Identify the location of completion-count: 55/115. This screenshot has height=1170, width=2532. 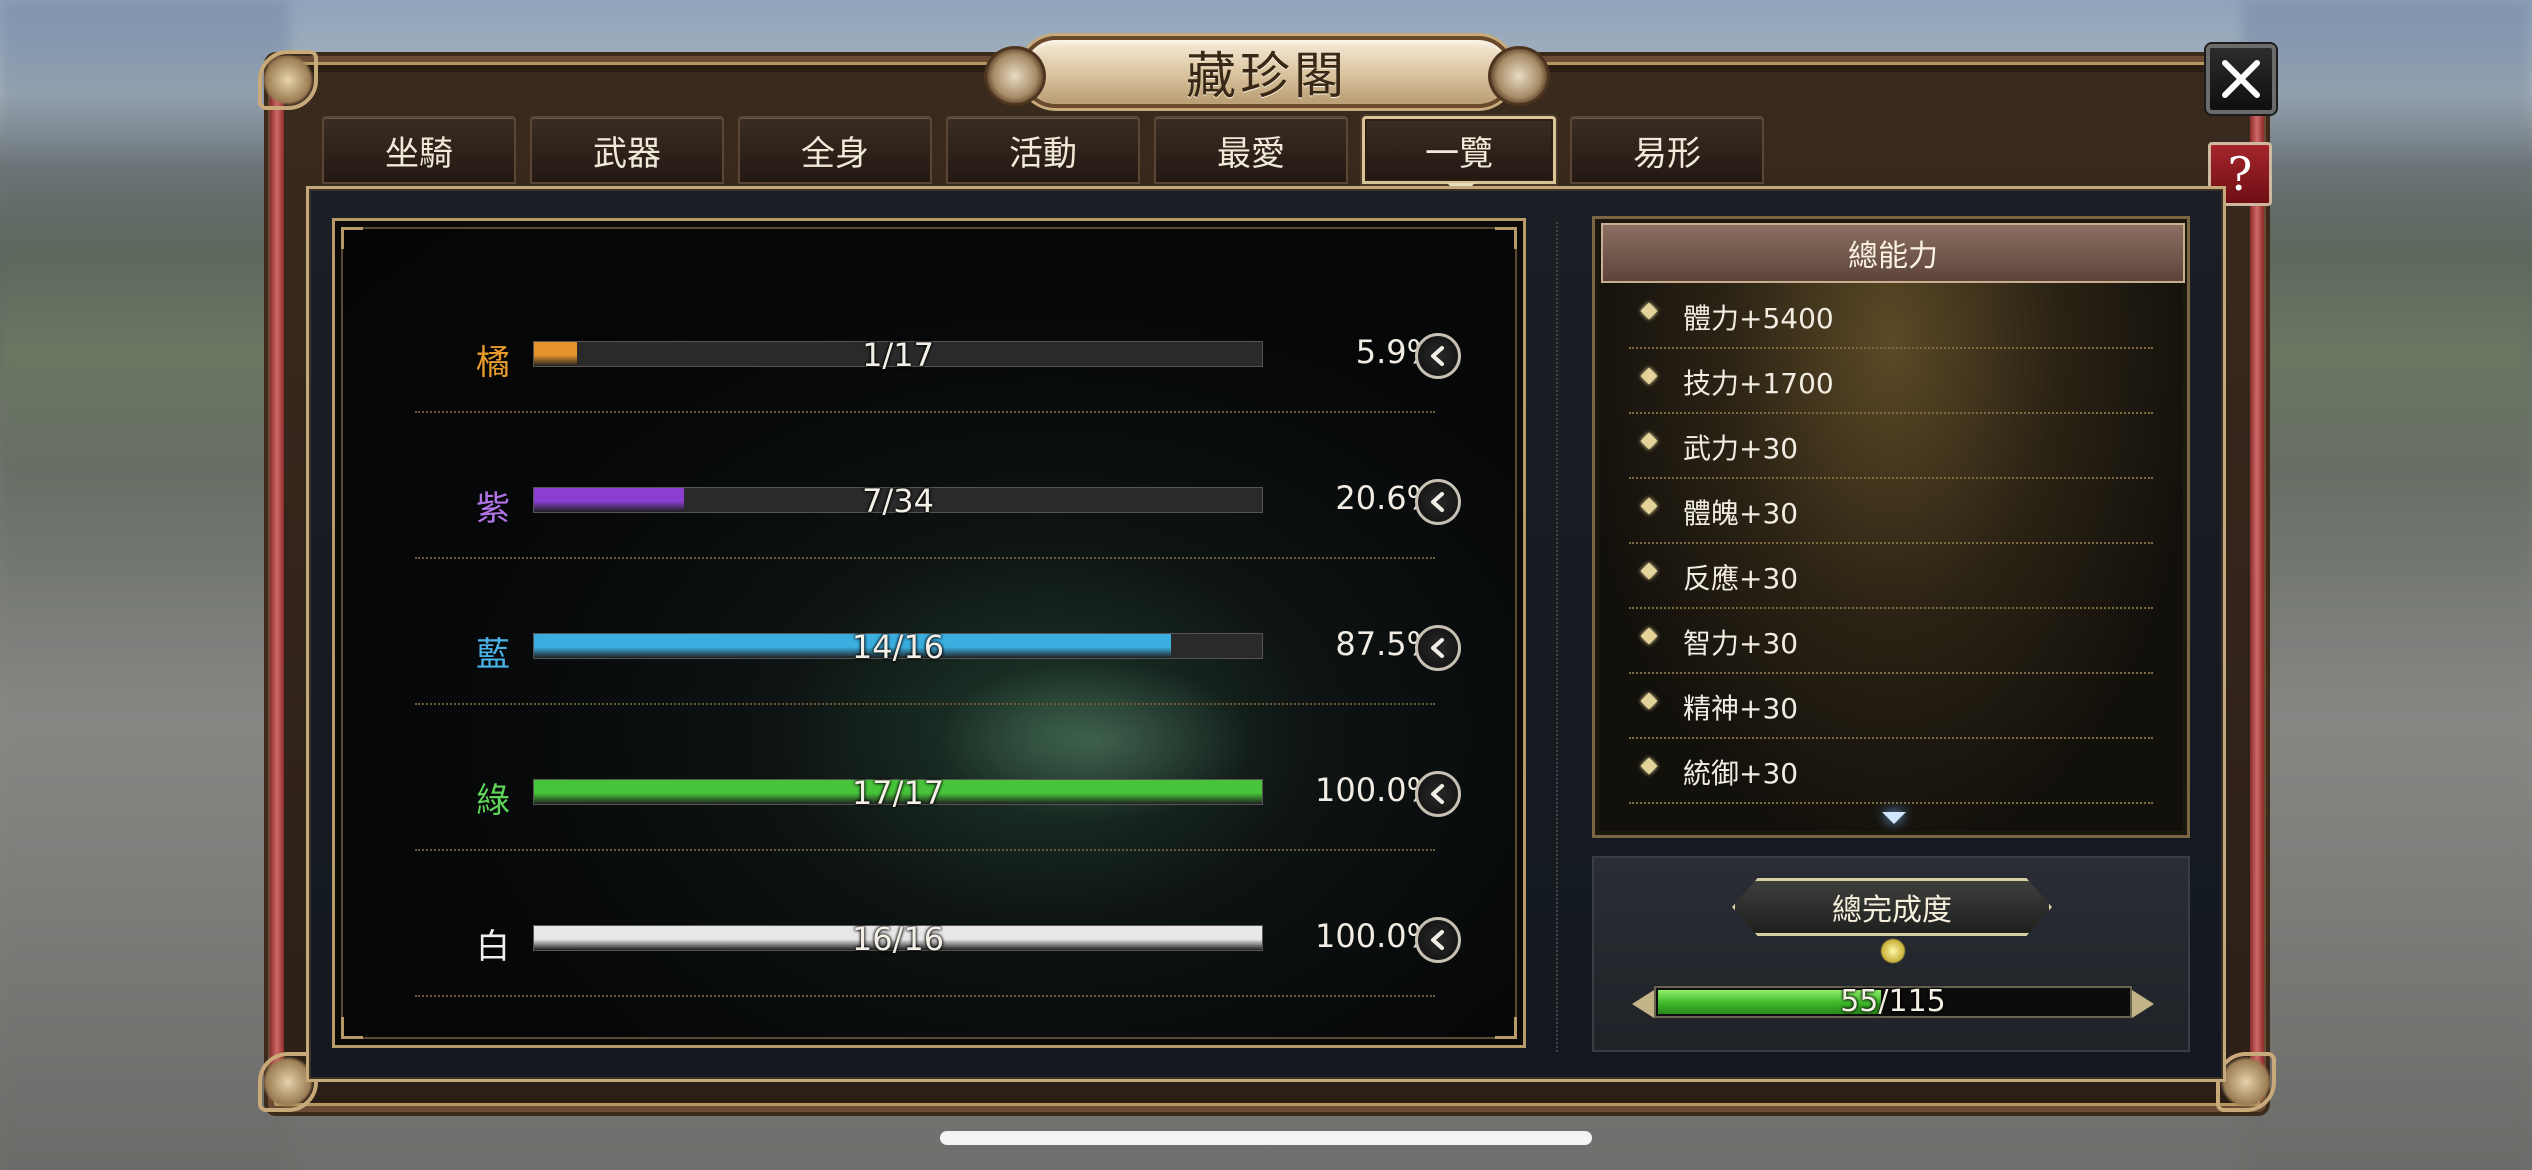
(1893, 1001).